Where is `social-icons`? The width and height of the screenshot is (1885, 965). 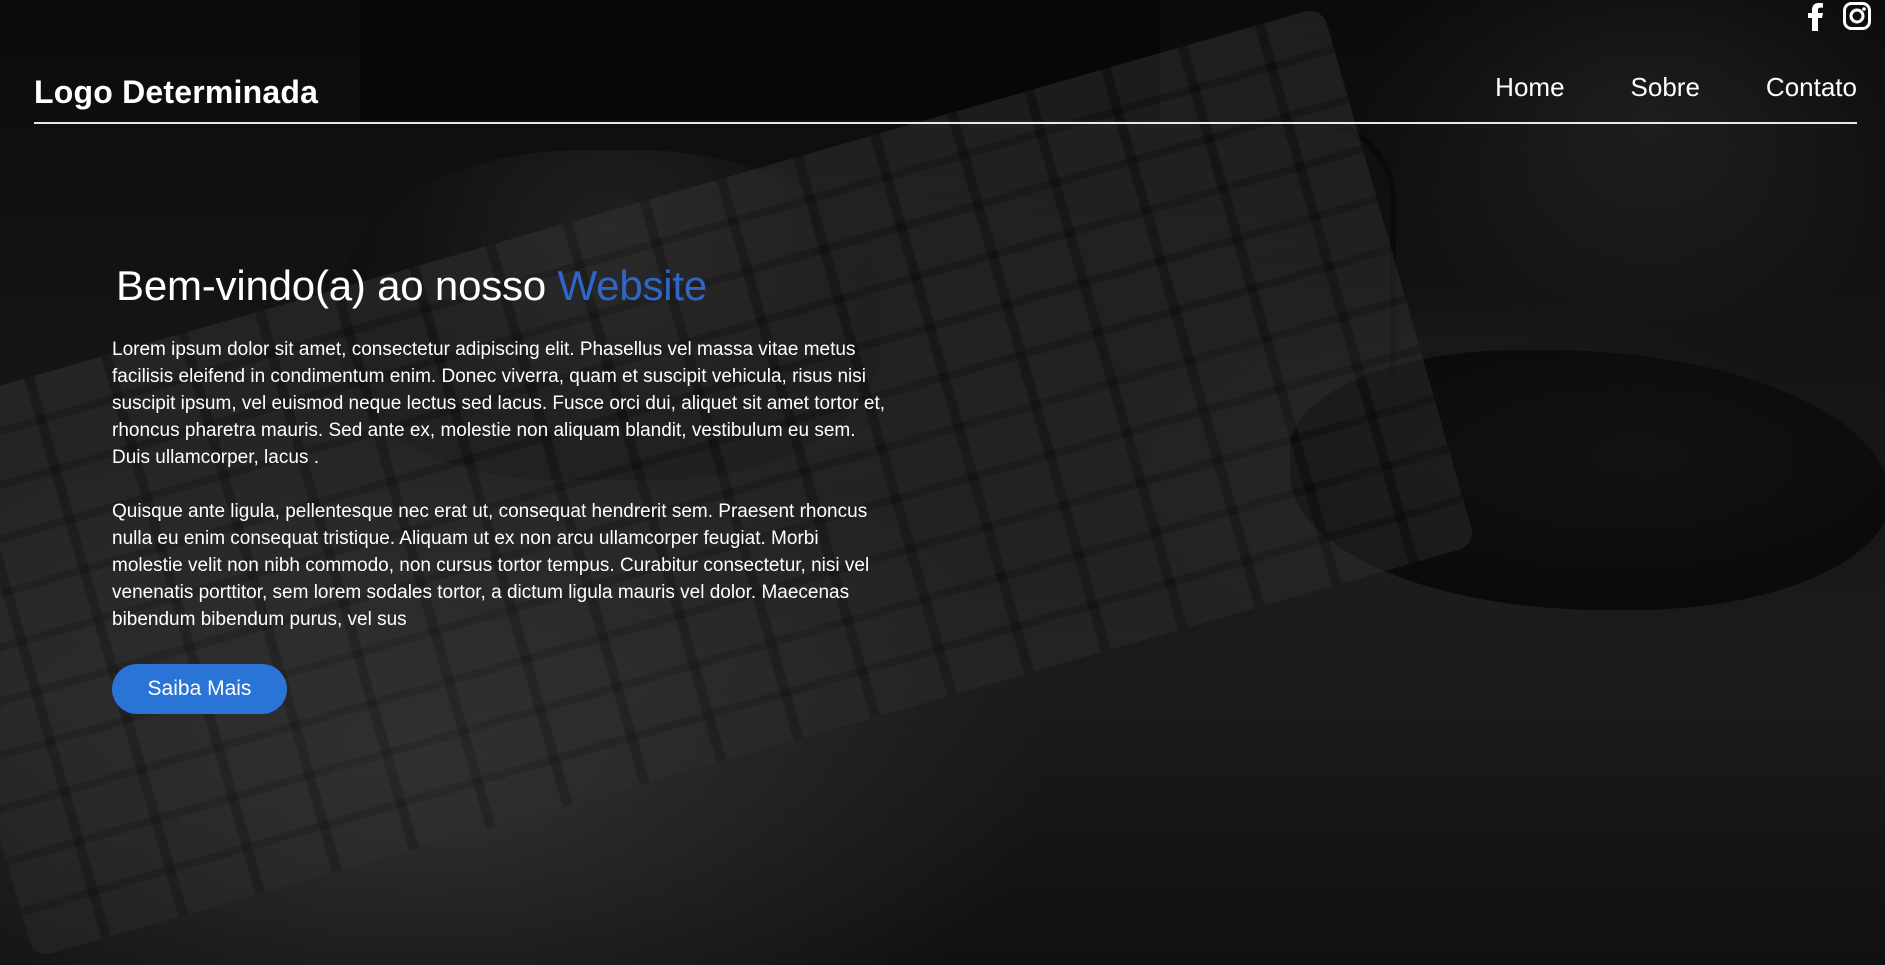
social-icons is located at coordinates (1836, 17).